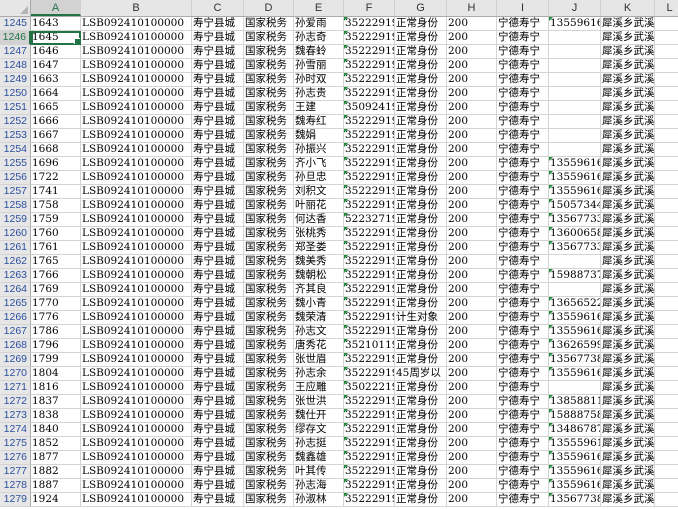 The width and height of the screenshot is (678, 509). I want to click on cell-e: 孙志挺, so click(319, 444).